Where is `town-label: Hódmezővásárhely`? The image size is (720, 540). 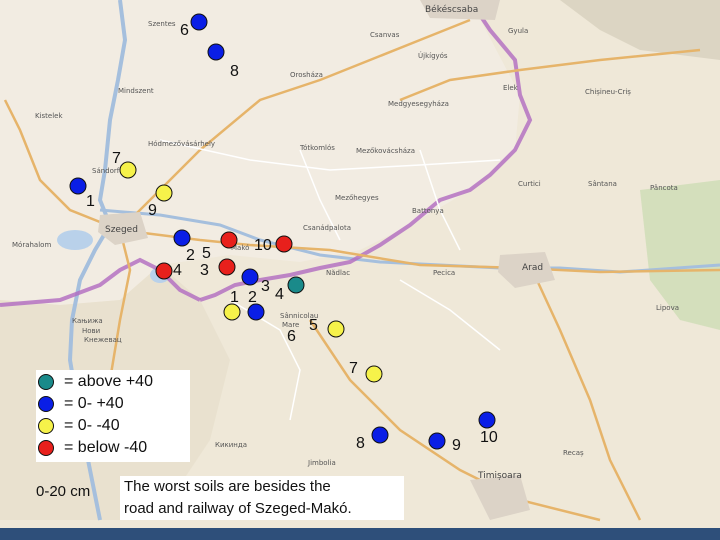 town-label: Hódmezővásárhely is located at coordinates (181, 143).